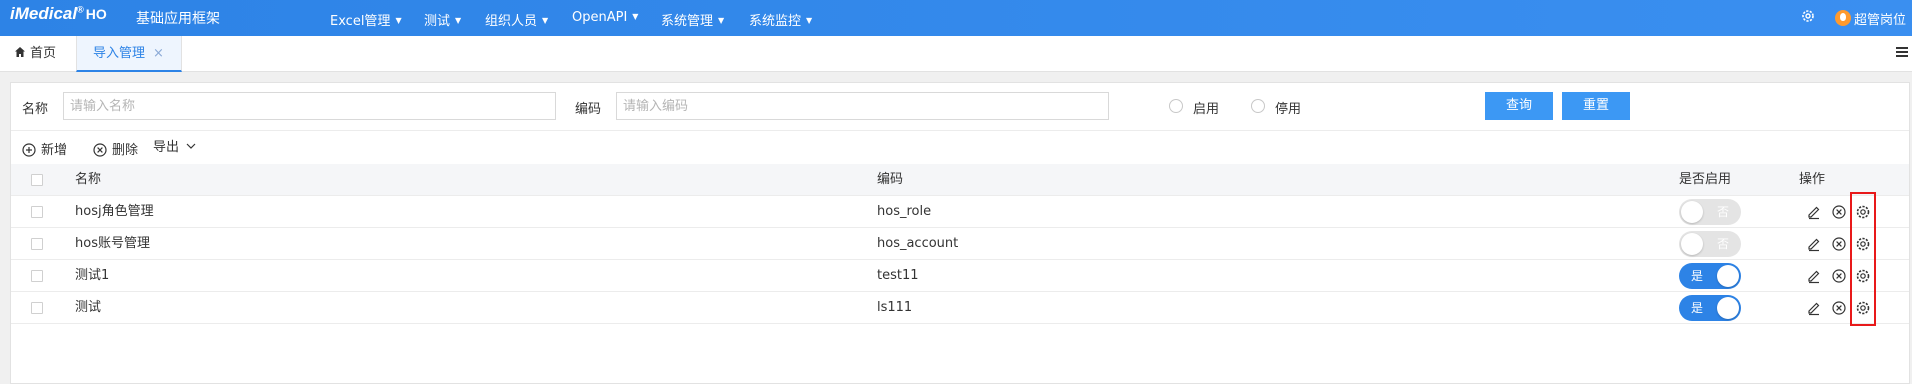 This screenshot has width=1912, height=384. Describe the element at coordinates (112, 243) in the screenshot. I see `row-name: hos账号管理` at that location.